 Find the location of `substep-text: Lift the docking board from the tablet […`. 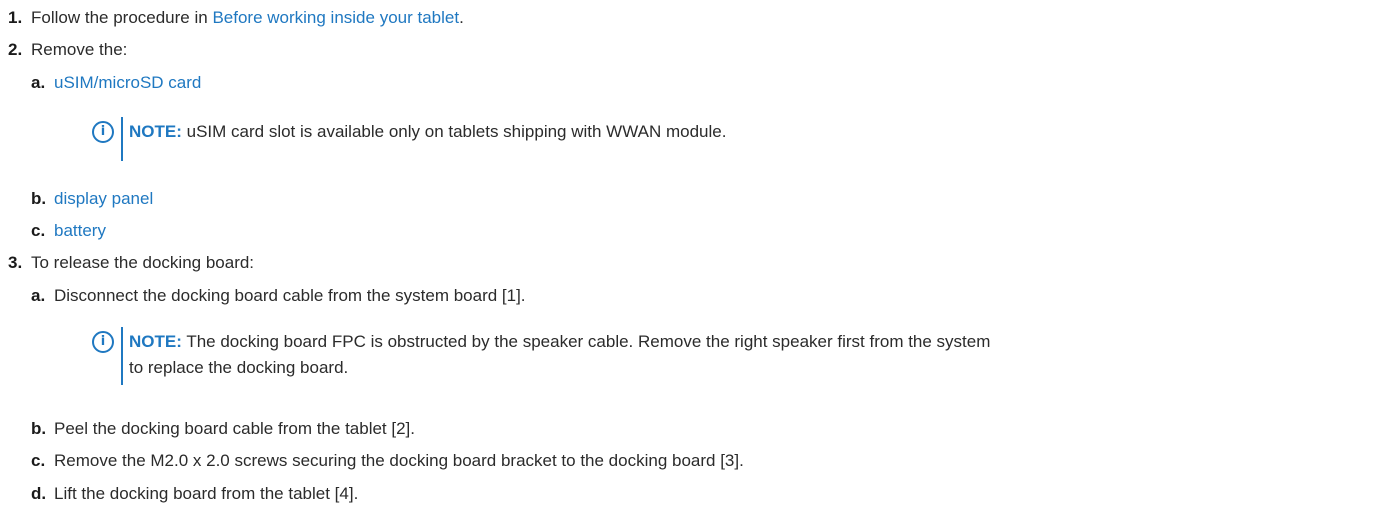

substep-text: Lift the docking board from the tablet [… is located at coordinates (206, 493).